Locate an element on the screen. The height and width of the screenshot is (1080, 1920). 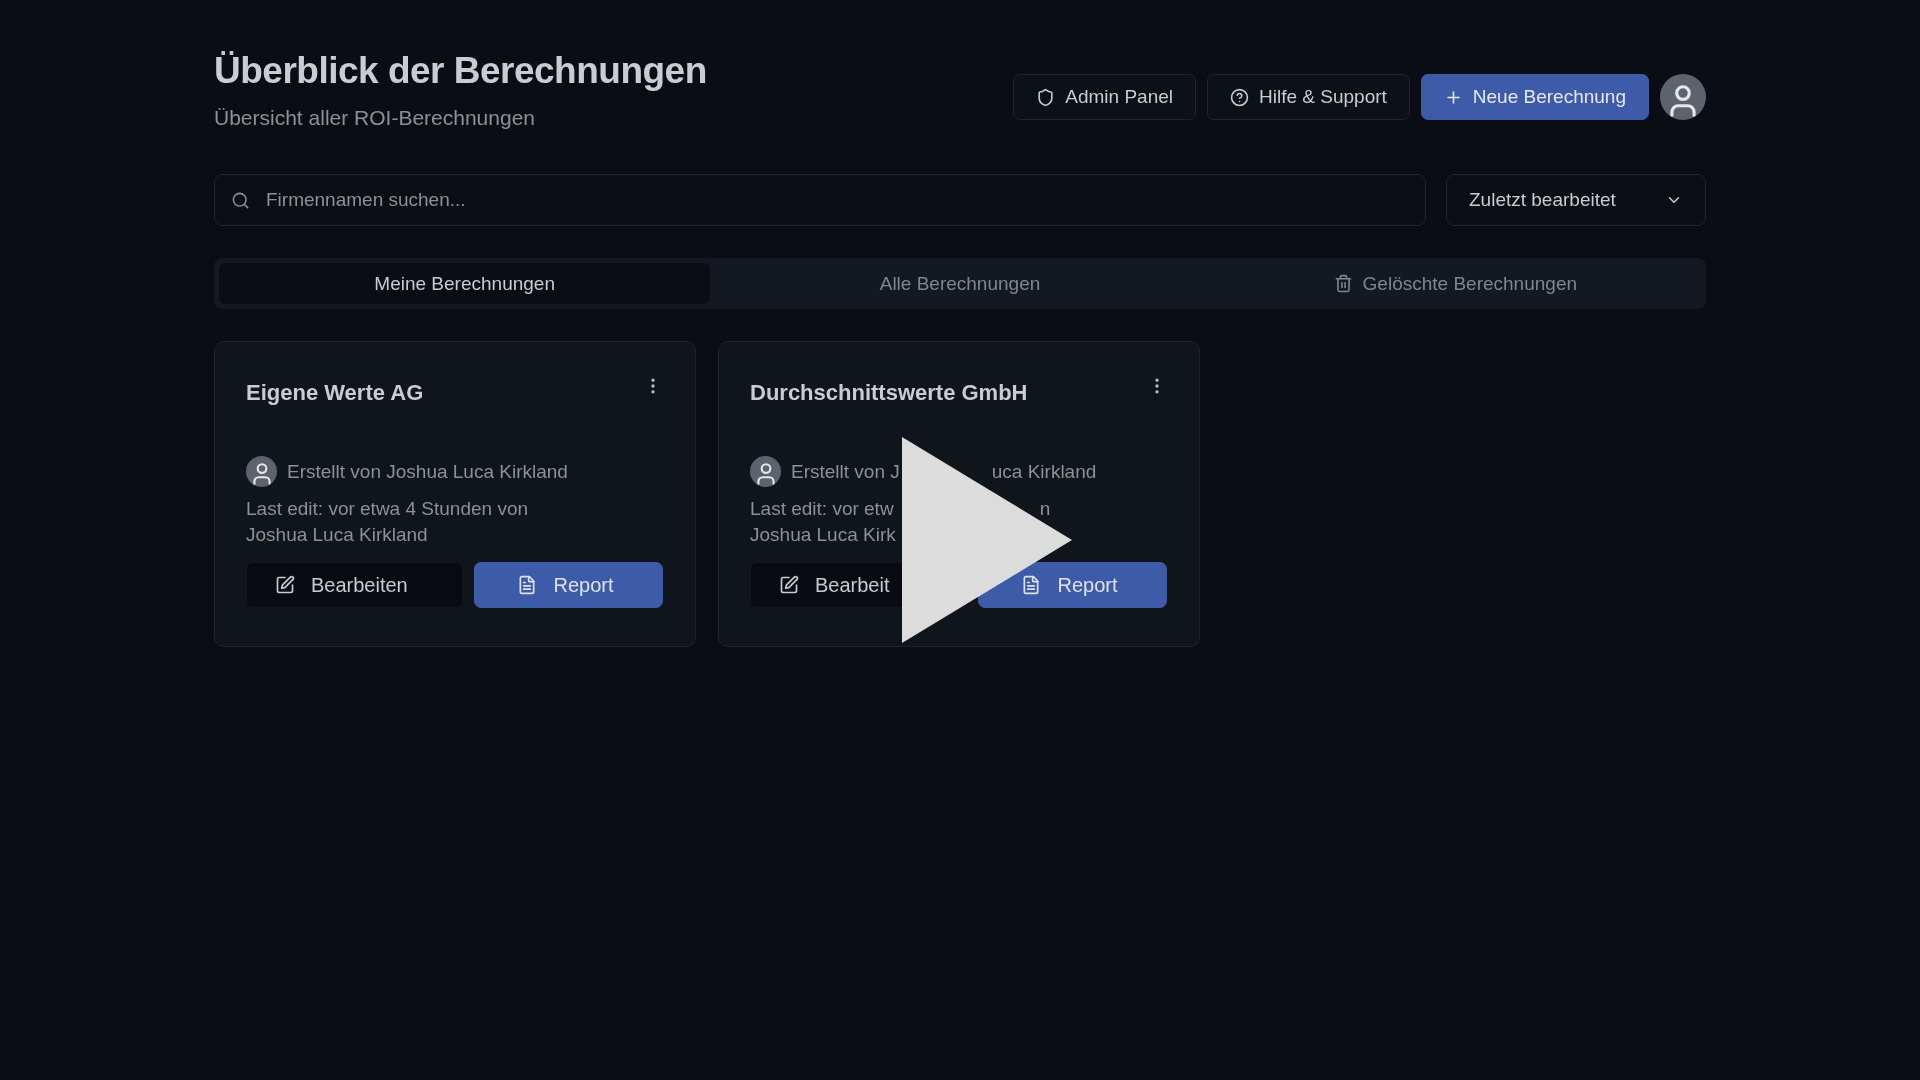
page-title: Überblick der Berechnungen is located at coordinates (460, 71).